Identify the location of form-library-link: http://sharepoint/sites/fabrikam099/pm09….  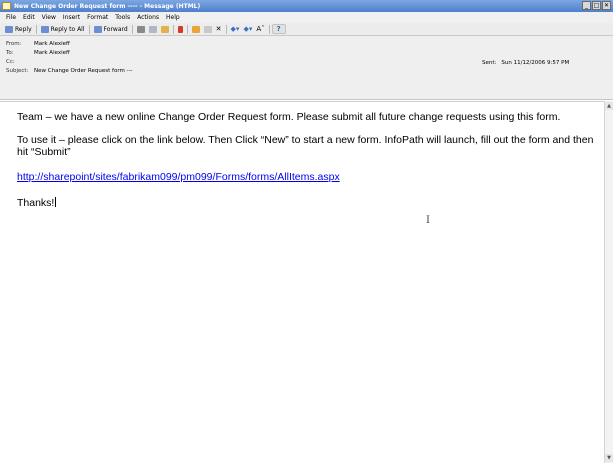
(178, 177).